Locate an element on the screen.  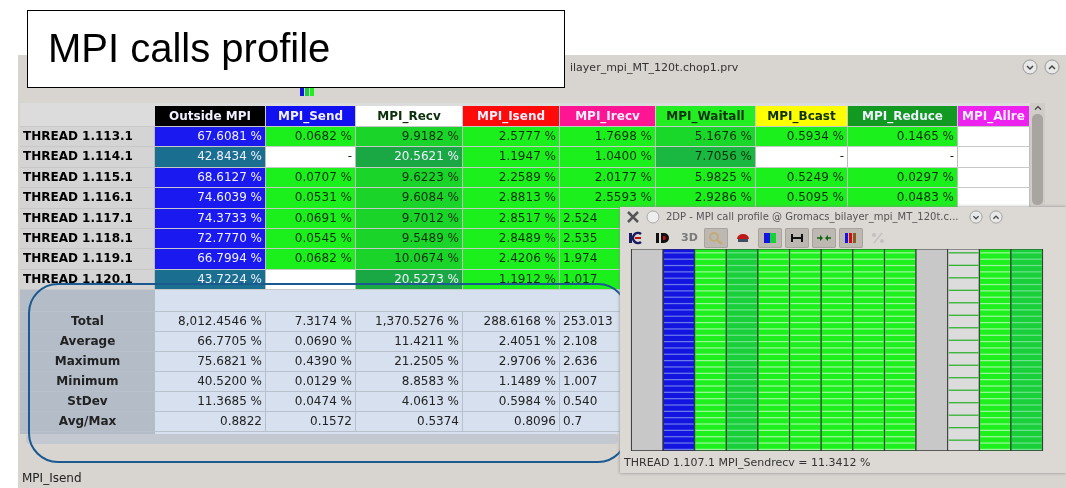
table-cell: 0.0483 % is located at coordinates (903, 198).